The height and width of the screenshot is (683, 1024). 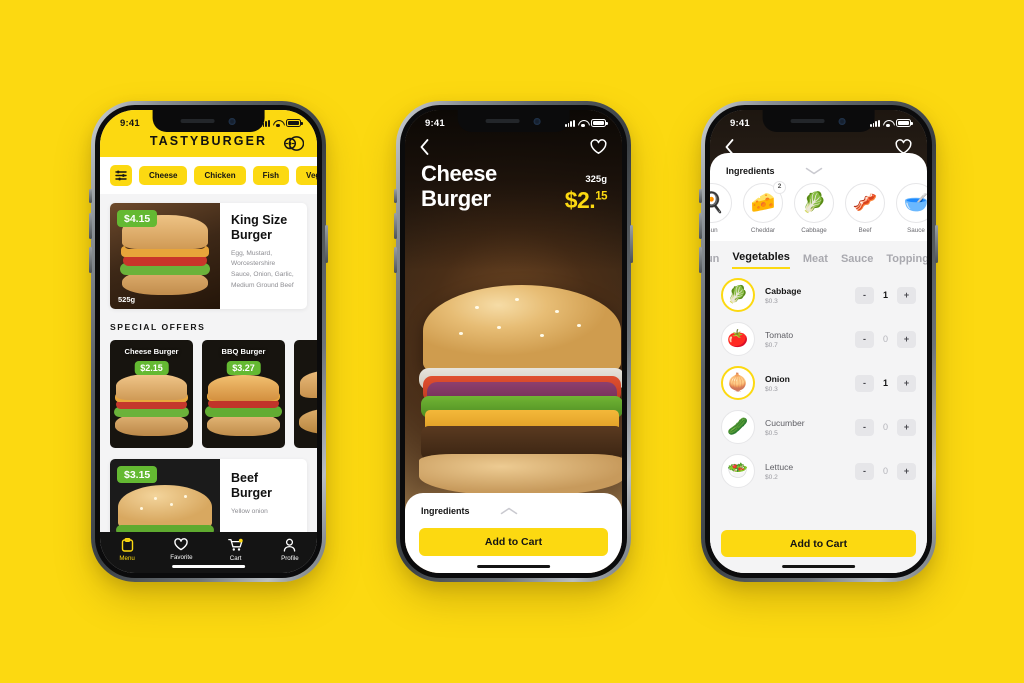 What do you see at coordinates (306, 175) in the screenshot?
I see `category-chip-vegetarian: Vegetarian` at bounding box center [306, 175].